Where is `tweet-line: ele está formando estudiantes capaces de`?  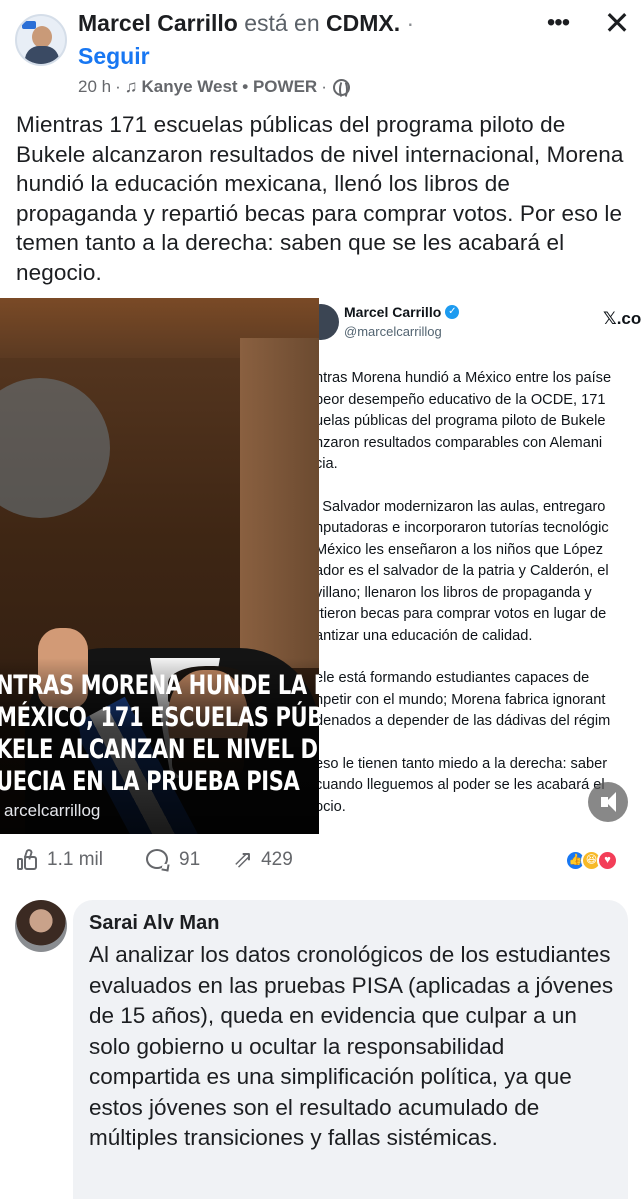
tweet-line: ele está formando estudiantes capaces de is located at coordinates (454, 678).